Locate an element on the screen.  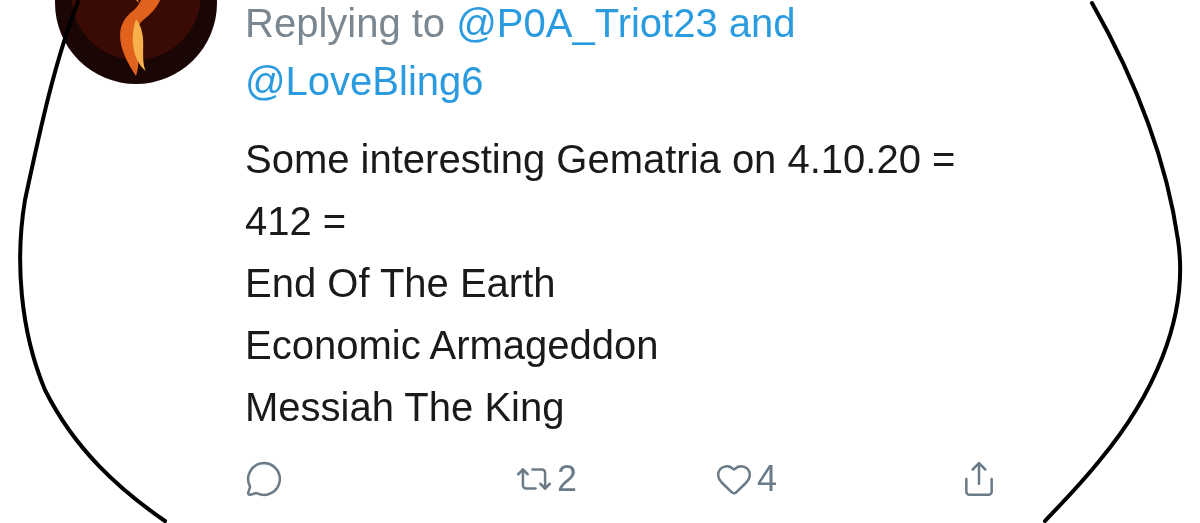
tweet-text-line: Some interesting Gematria on 4.10.20 = is located at coordinates (601, 159).